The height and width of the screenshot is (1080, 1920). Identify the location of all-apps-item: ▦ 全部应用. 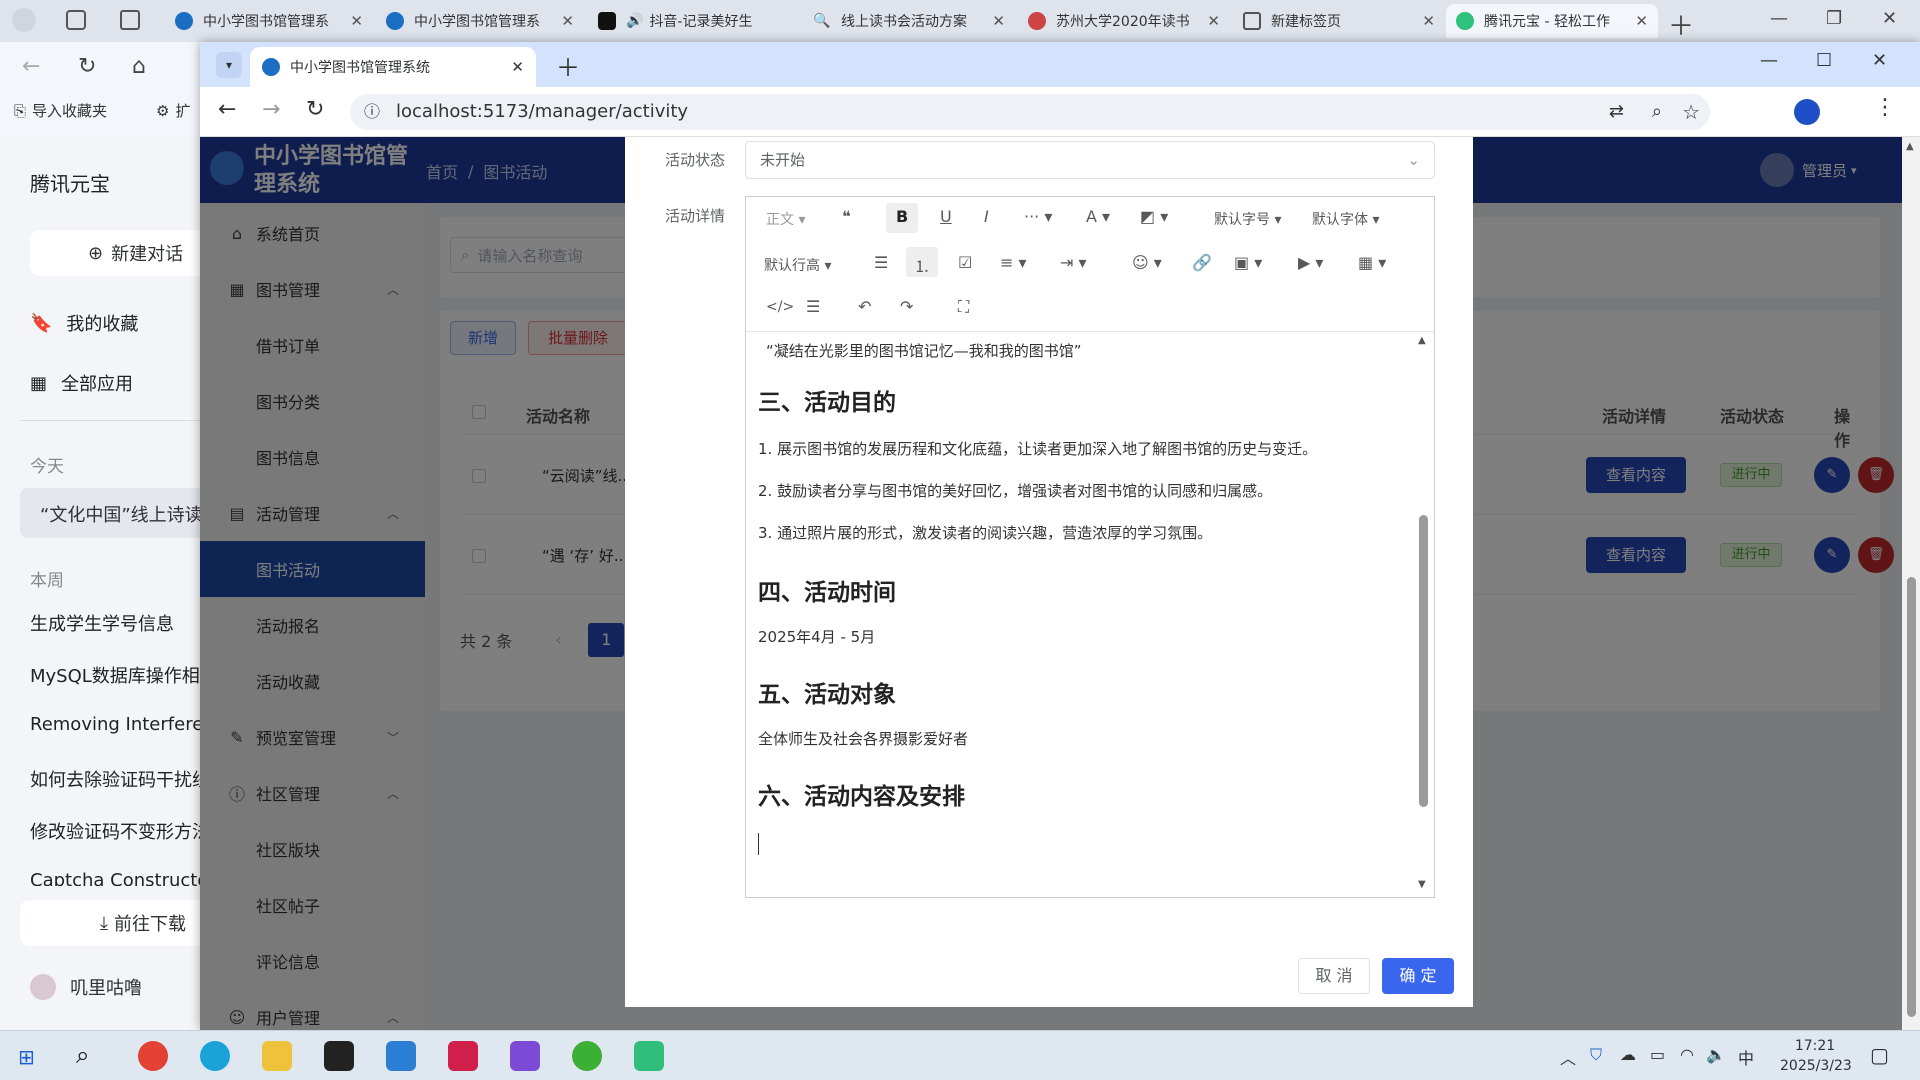
(81, 383).